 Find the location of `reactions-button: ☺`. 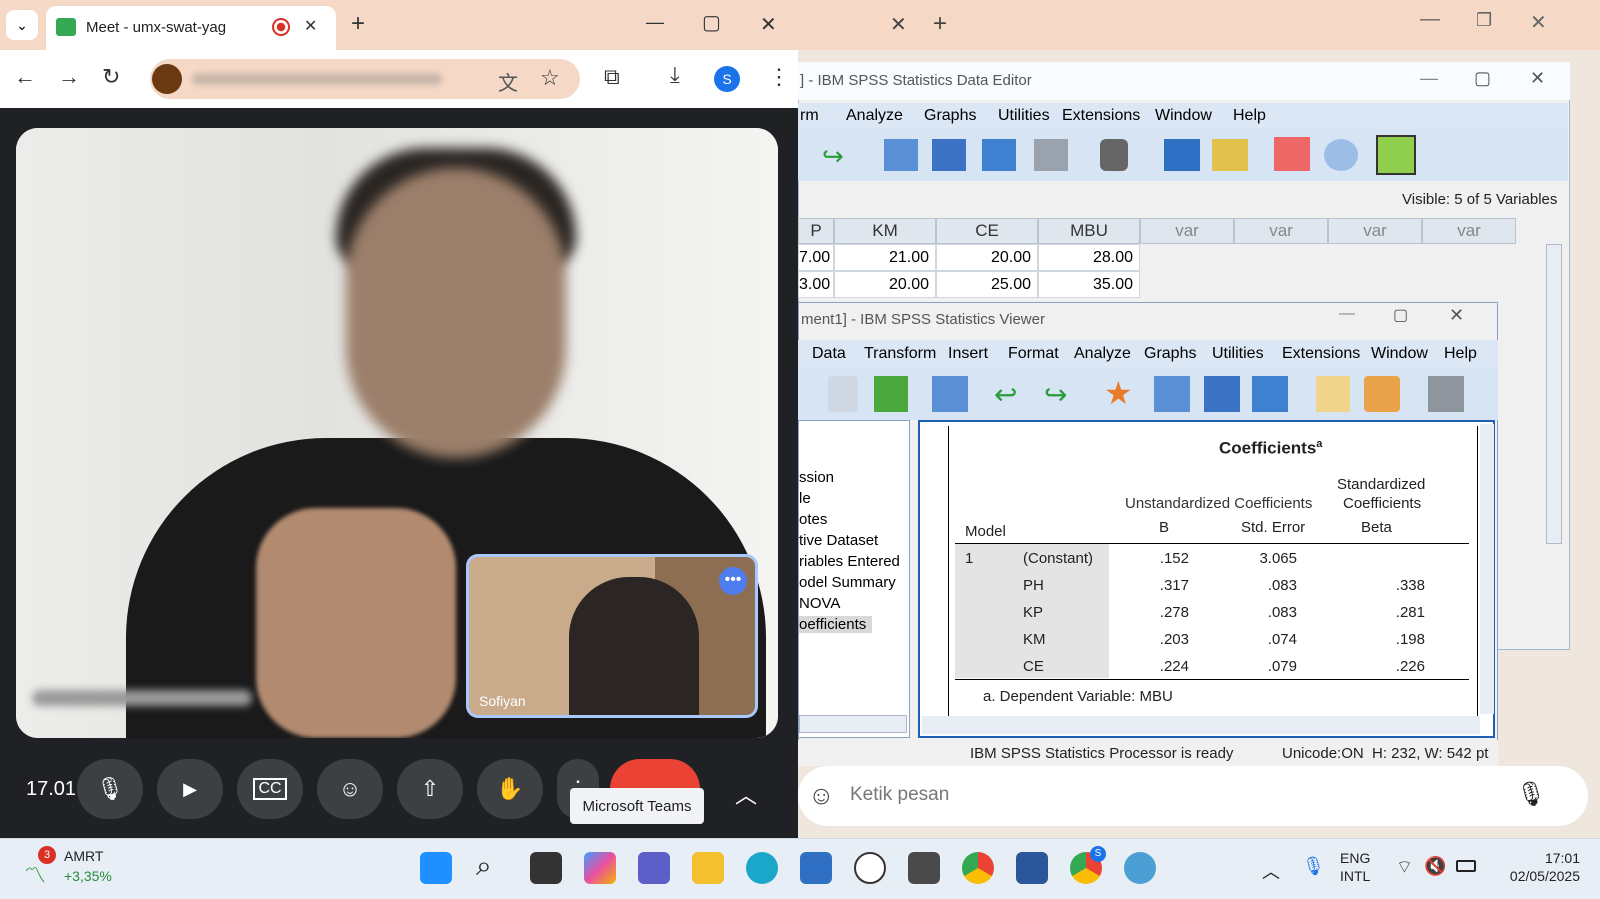

reactions-button: ☺ is located at coordinates (350, 789).